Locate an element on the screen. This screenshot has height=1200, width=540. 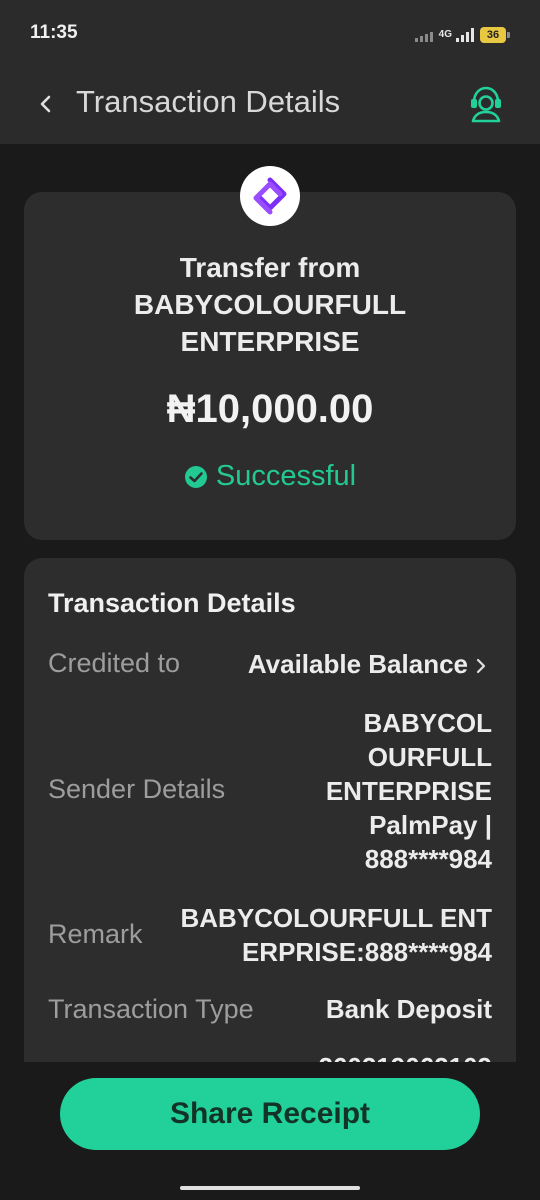
page-title: Transaction Details is located at coordinates (208, 101).